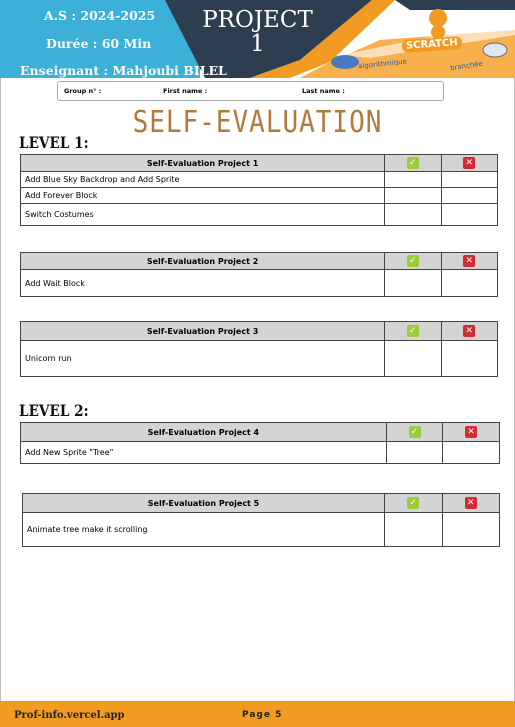 The height and width of the screenshot is (727, 515). I want to click on teacher-name: Enseignant : Mahjoubi BILEL, so click(123, 70).